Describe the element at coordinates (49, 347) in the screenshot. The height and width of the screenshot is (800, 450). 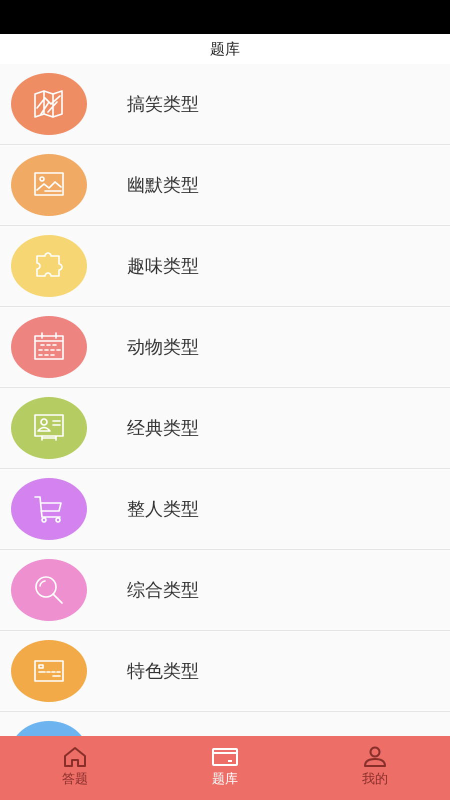
I see `calendar-icon` at that location.